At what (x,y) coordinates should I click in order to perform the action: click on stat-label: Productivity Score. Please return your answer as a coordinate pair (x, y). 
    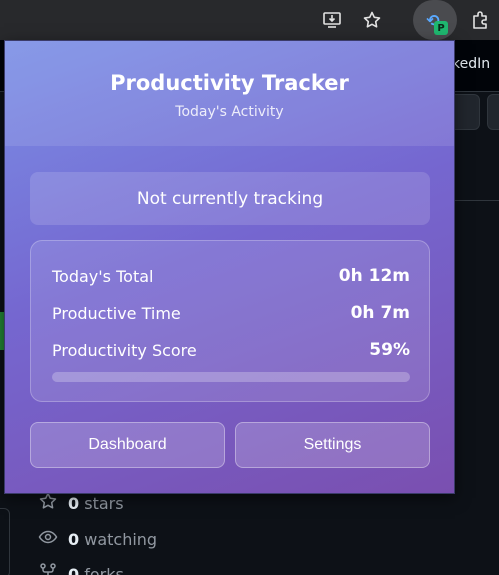
    Looking at the image, I should click on (124, 350).